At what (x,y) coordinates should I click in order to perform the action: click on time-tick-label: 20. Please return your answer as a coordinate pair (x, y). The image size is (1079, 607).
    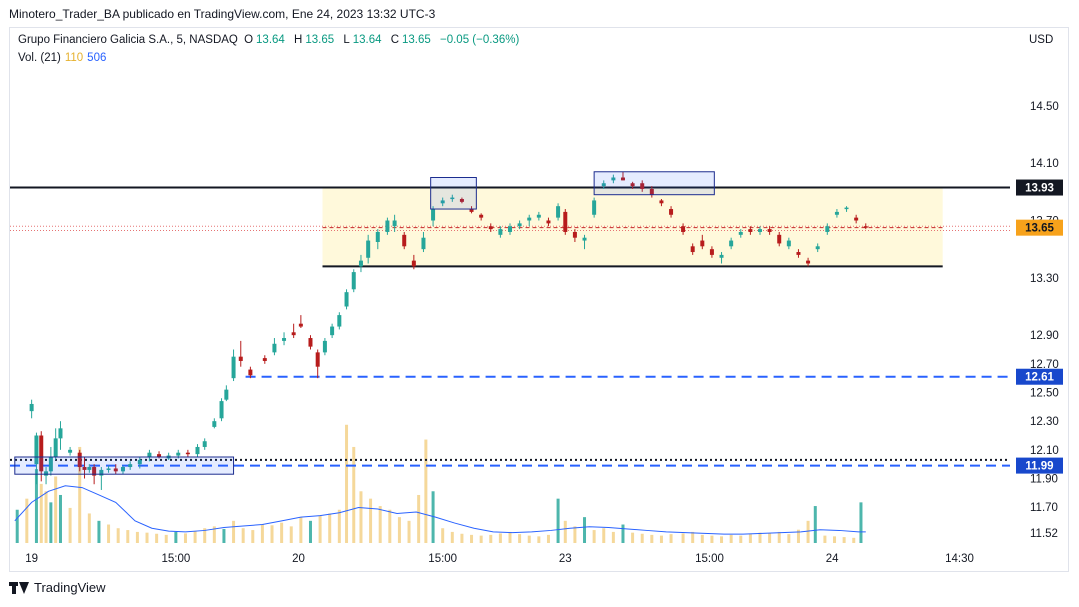
    Looking at the image, I should click on (298, 559).